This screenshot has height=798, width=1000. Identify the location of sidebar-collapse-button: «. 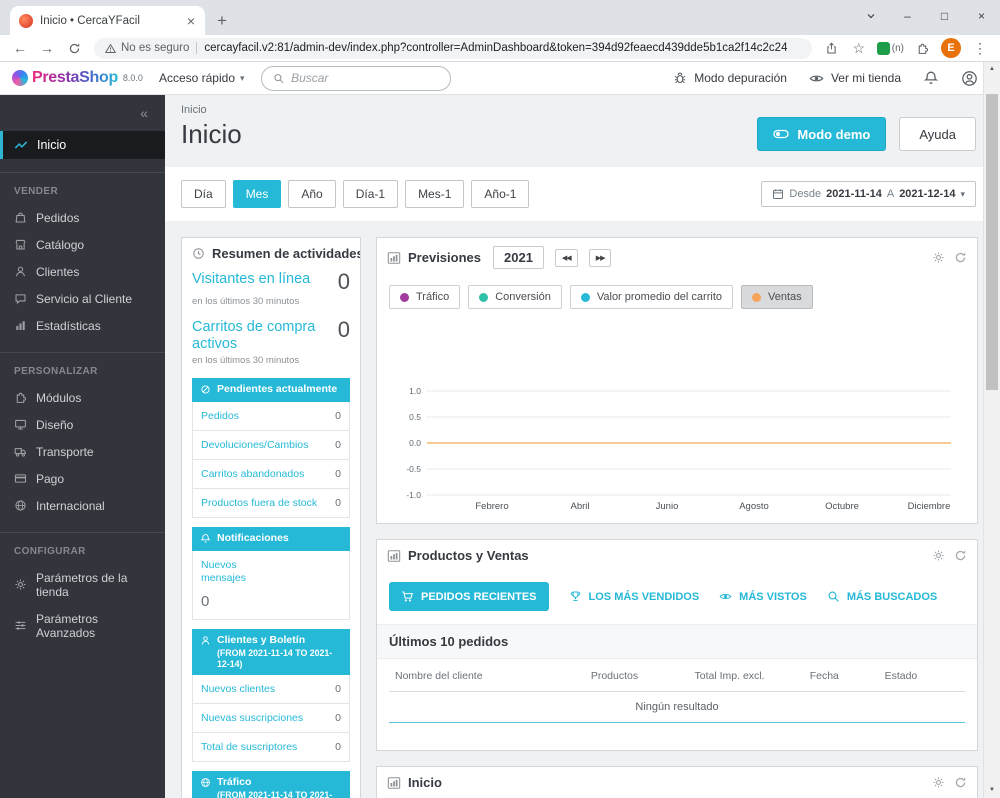
(82, 111).